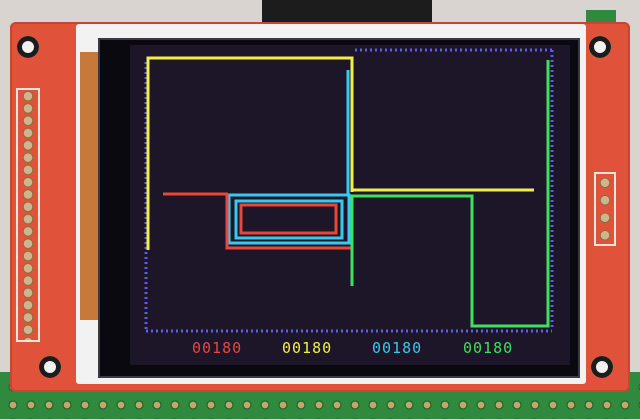 The width and height of the screenshot is (640, 419). What do you see at coordinates (307, 348) in the screenshot?
I see `counter-yellow: 00180` at bounding box center [307, 348].